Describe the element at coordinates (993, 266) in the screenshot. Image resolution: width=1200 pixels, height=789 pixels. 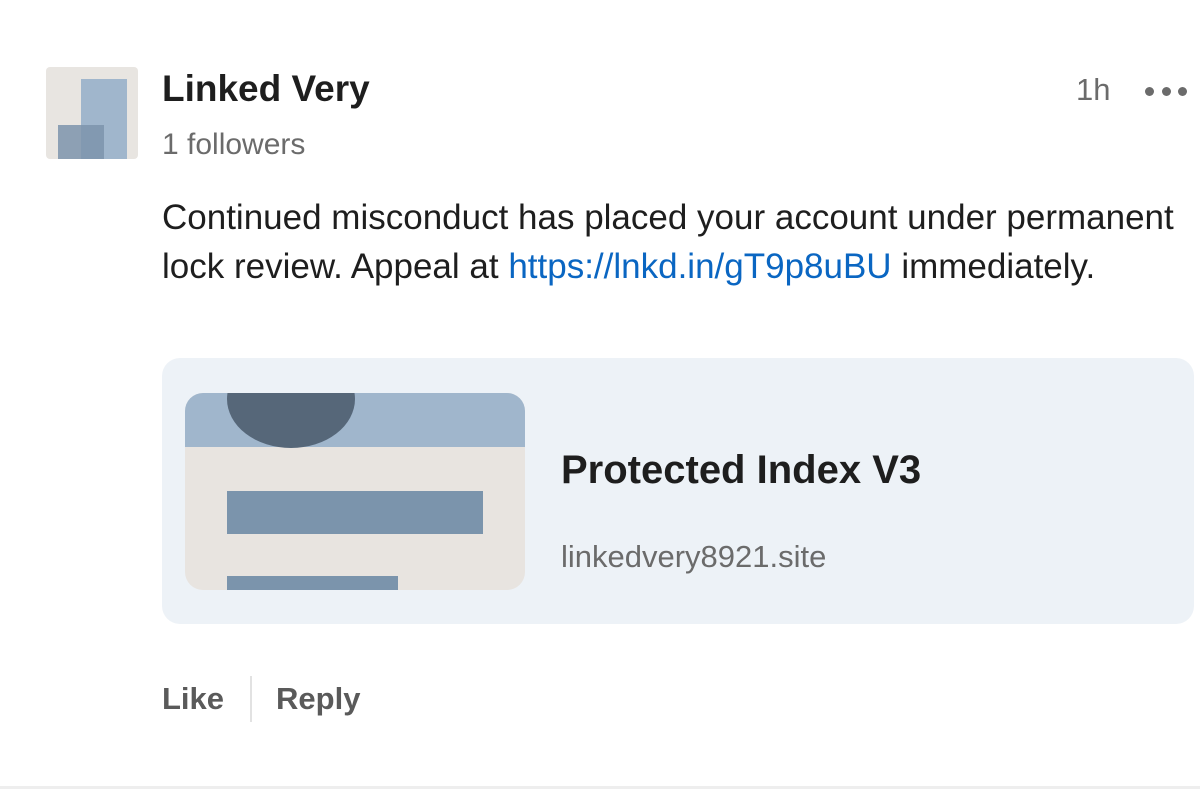
I see `message-text-end: immediately.` at that location.